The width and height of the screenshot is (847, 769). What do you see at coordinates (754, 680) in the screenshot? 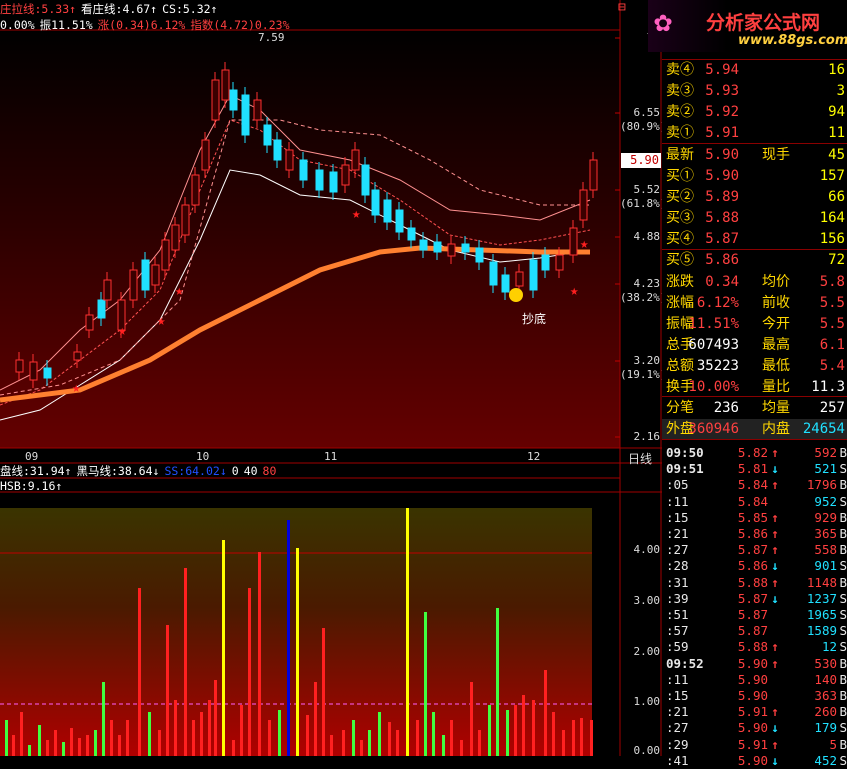
I see `tick-row: :11 5.90 140 B` at bounding box center [754, 680].